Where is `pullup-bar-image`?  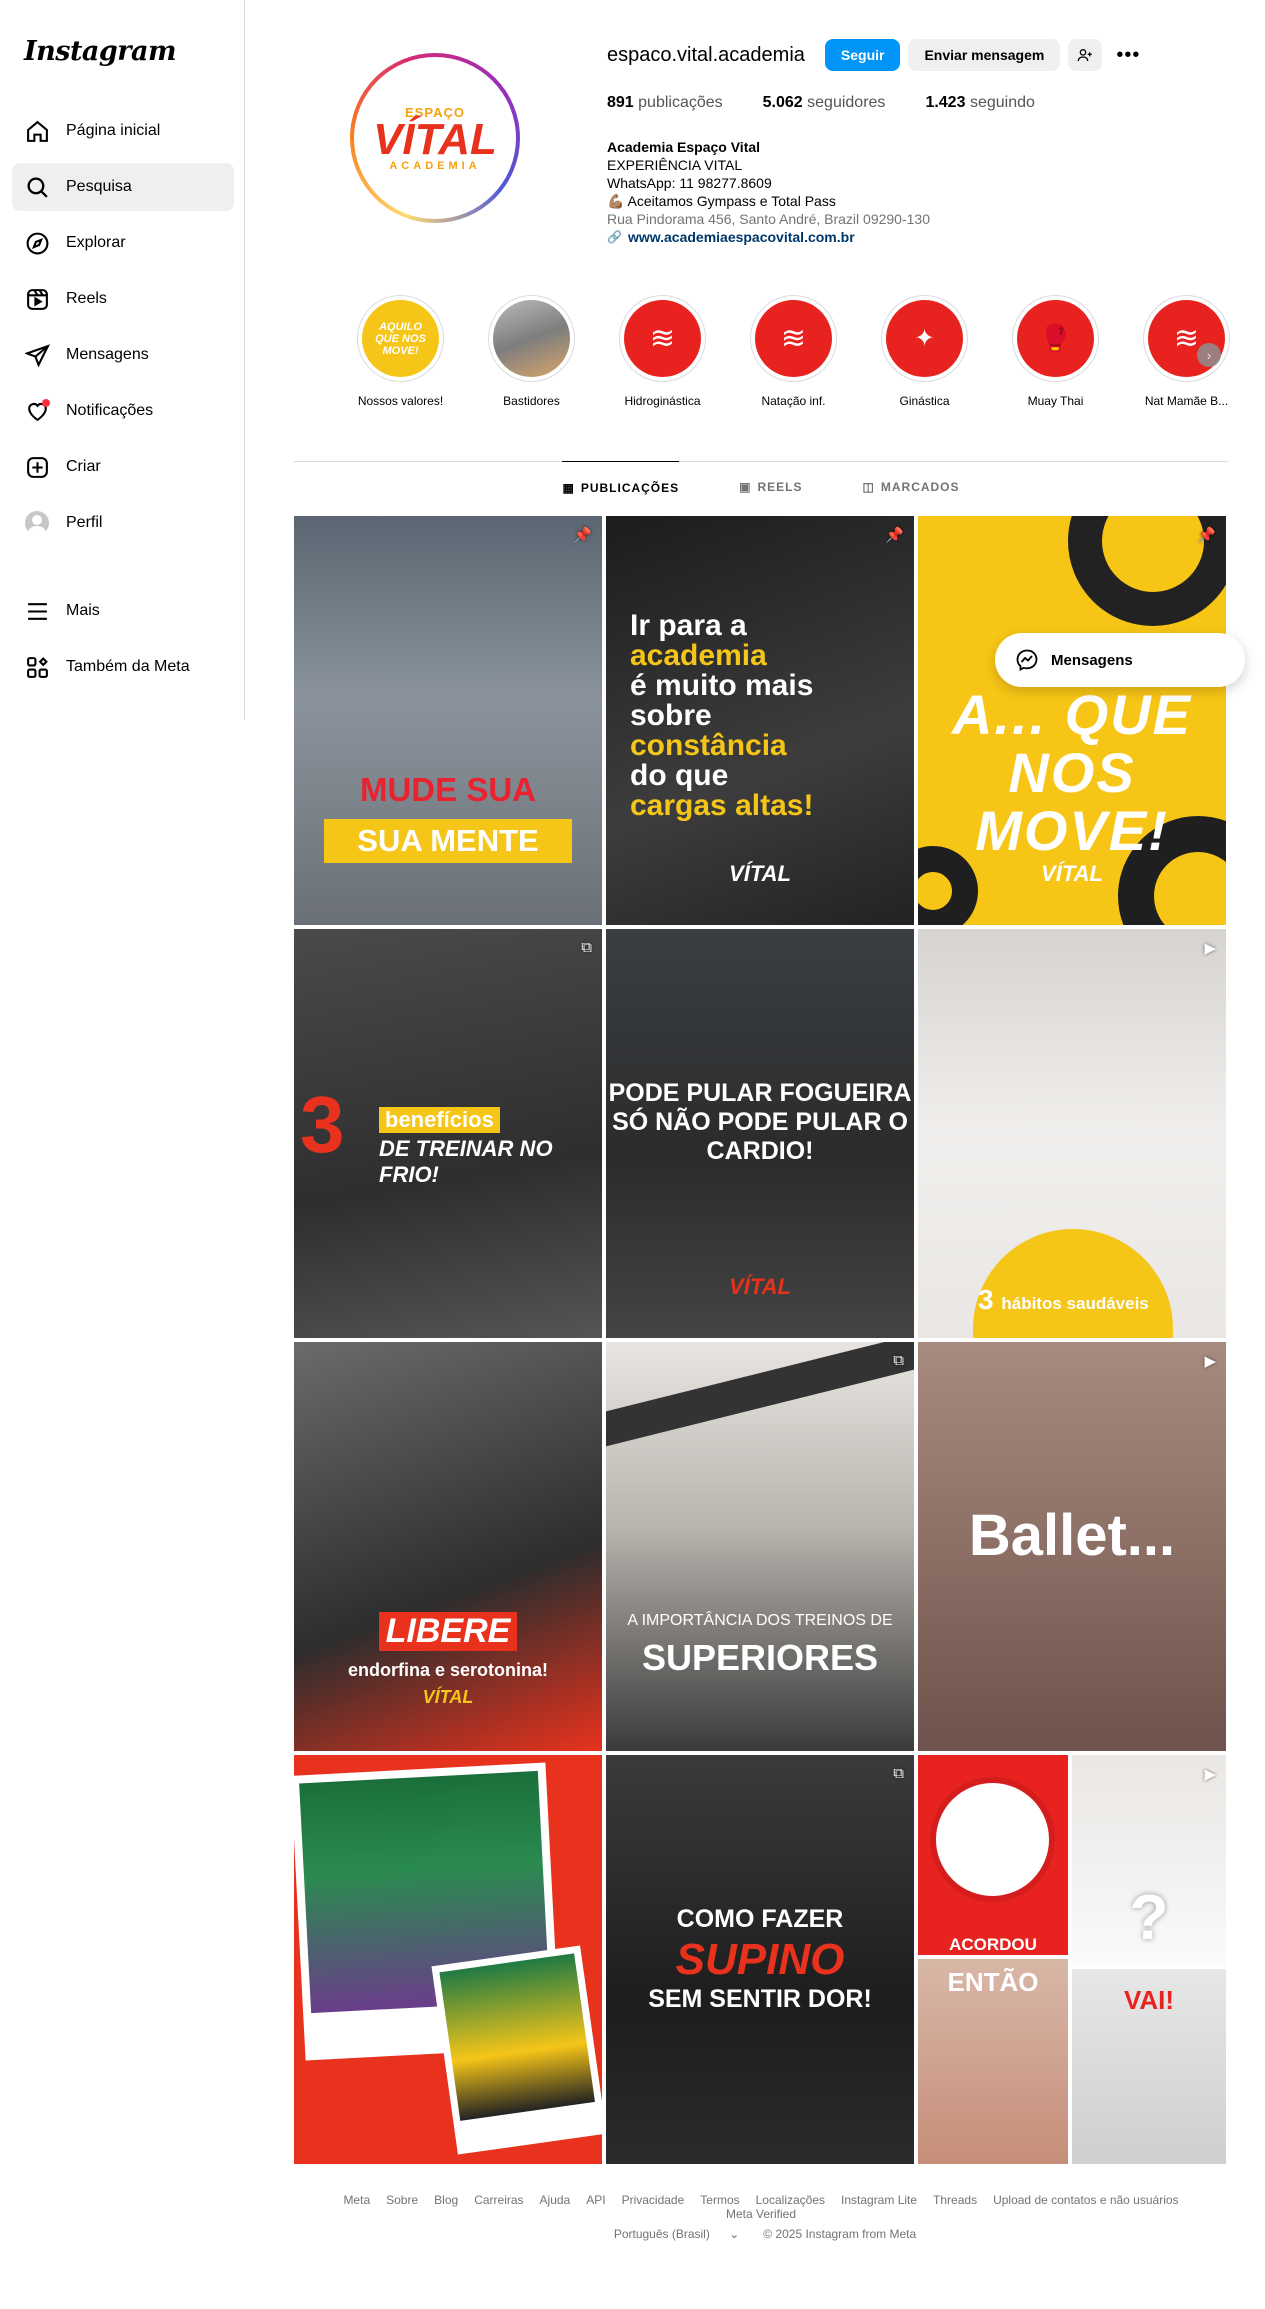
pullup-bar-image is located at coordinates (760, 1396).